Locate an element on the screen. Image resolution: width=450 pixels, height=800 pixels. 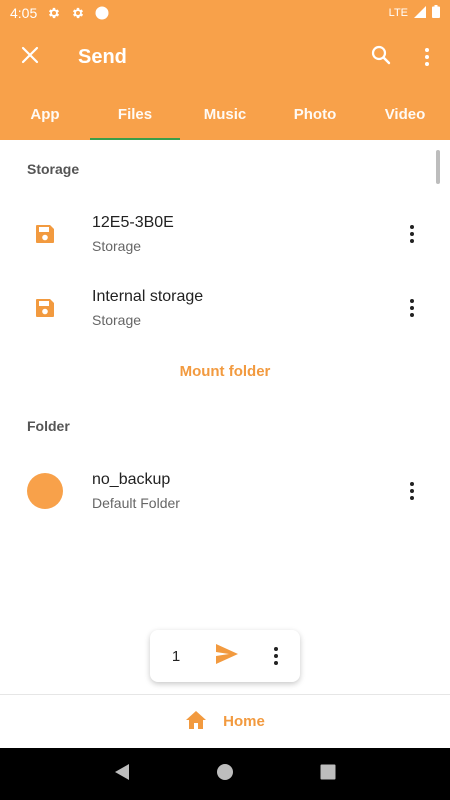
close-icon is located at coordinates (30, 57).